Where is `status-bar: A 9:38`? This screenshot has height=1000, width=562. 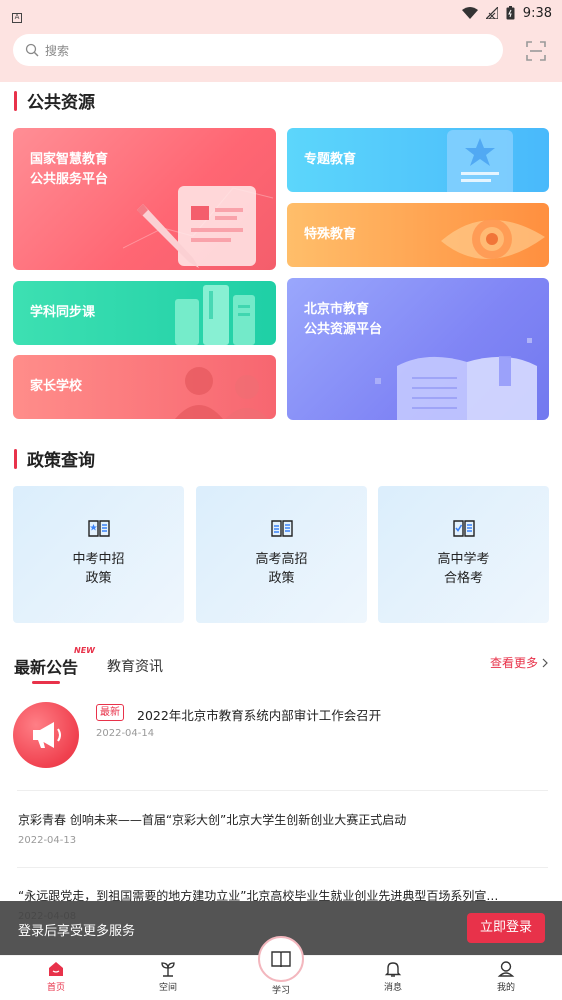
status-bar: A 9:38 is located at coordinates (281, 13).